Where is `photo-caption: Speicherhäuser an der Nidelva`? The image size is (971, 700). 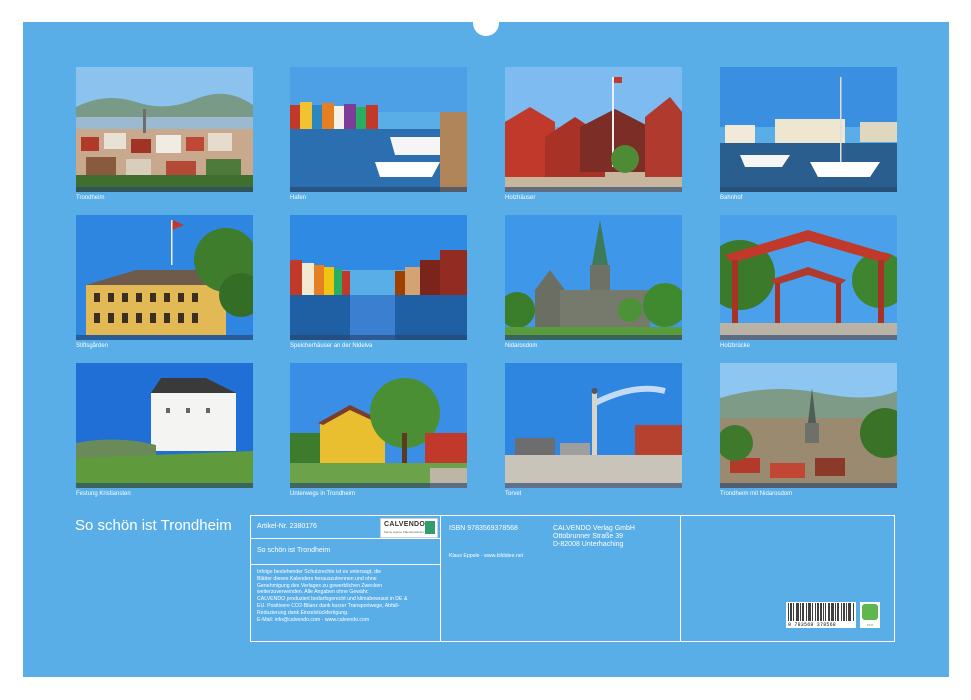
photo-caption: Speicherhäuser an der Nidelva is located at coordinates (331, 346).